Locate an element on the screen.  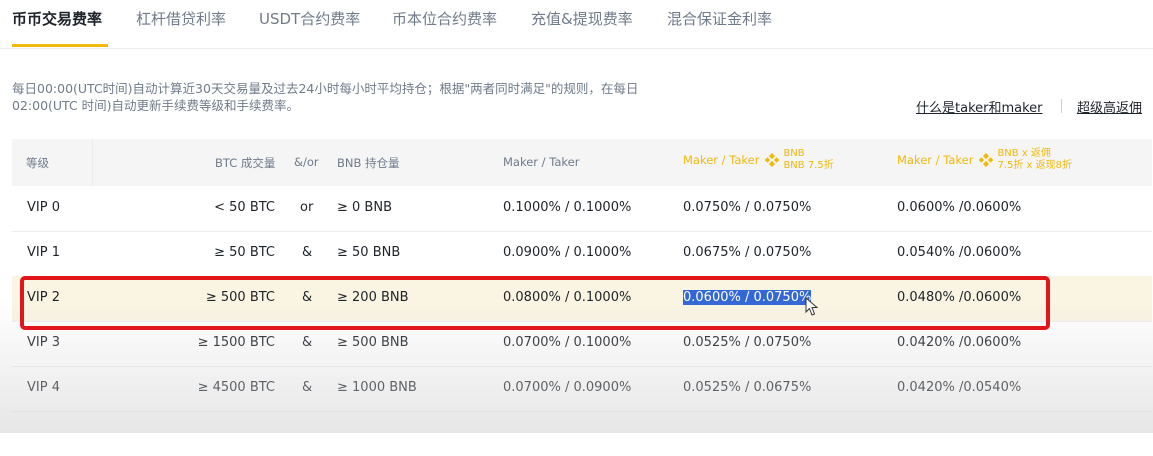
row-level: VIP 2 is located at coordinates (43, 297).